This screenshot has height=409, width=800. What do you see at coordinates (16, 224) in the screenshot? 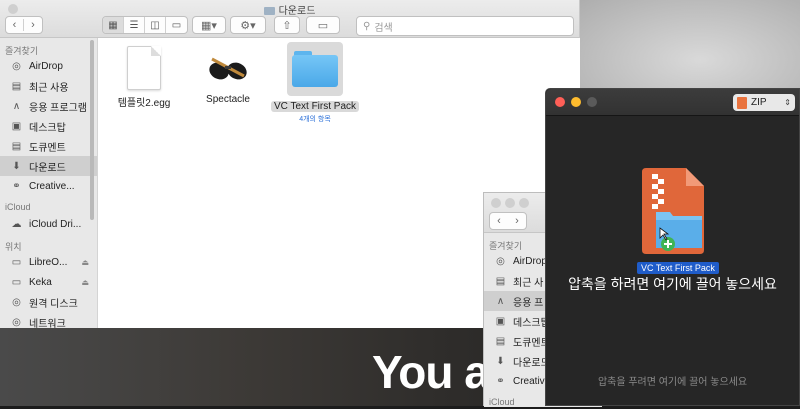
I see `icloud-icon: ☁` at bounding box center [16, 224].